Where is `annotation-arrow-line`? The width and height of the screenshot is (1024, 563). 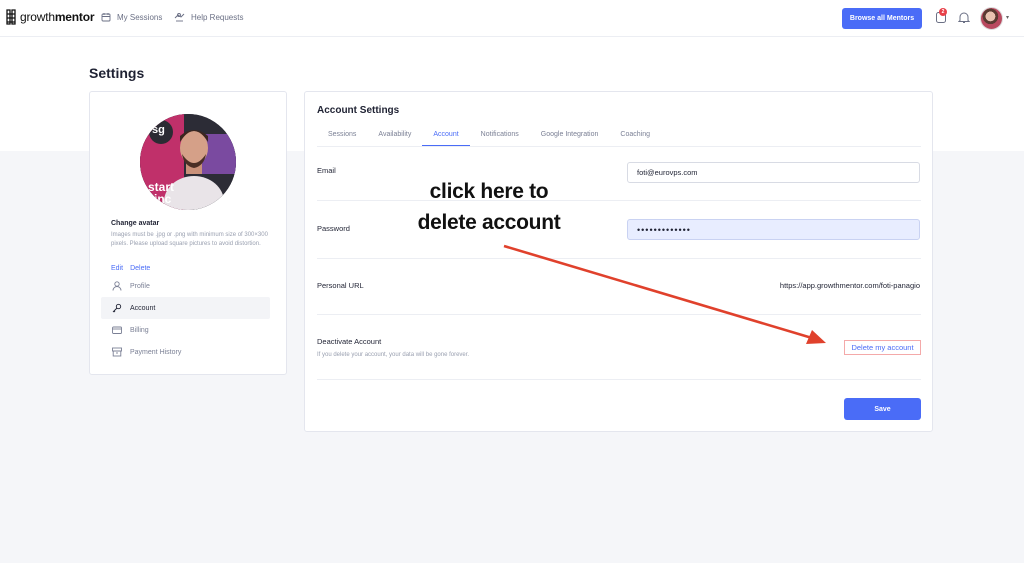
annotation-arrow-line is located at coordinates (658, 292).